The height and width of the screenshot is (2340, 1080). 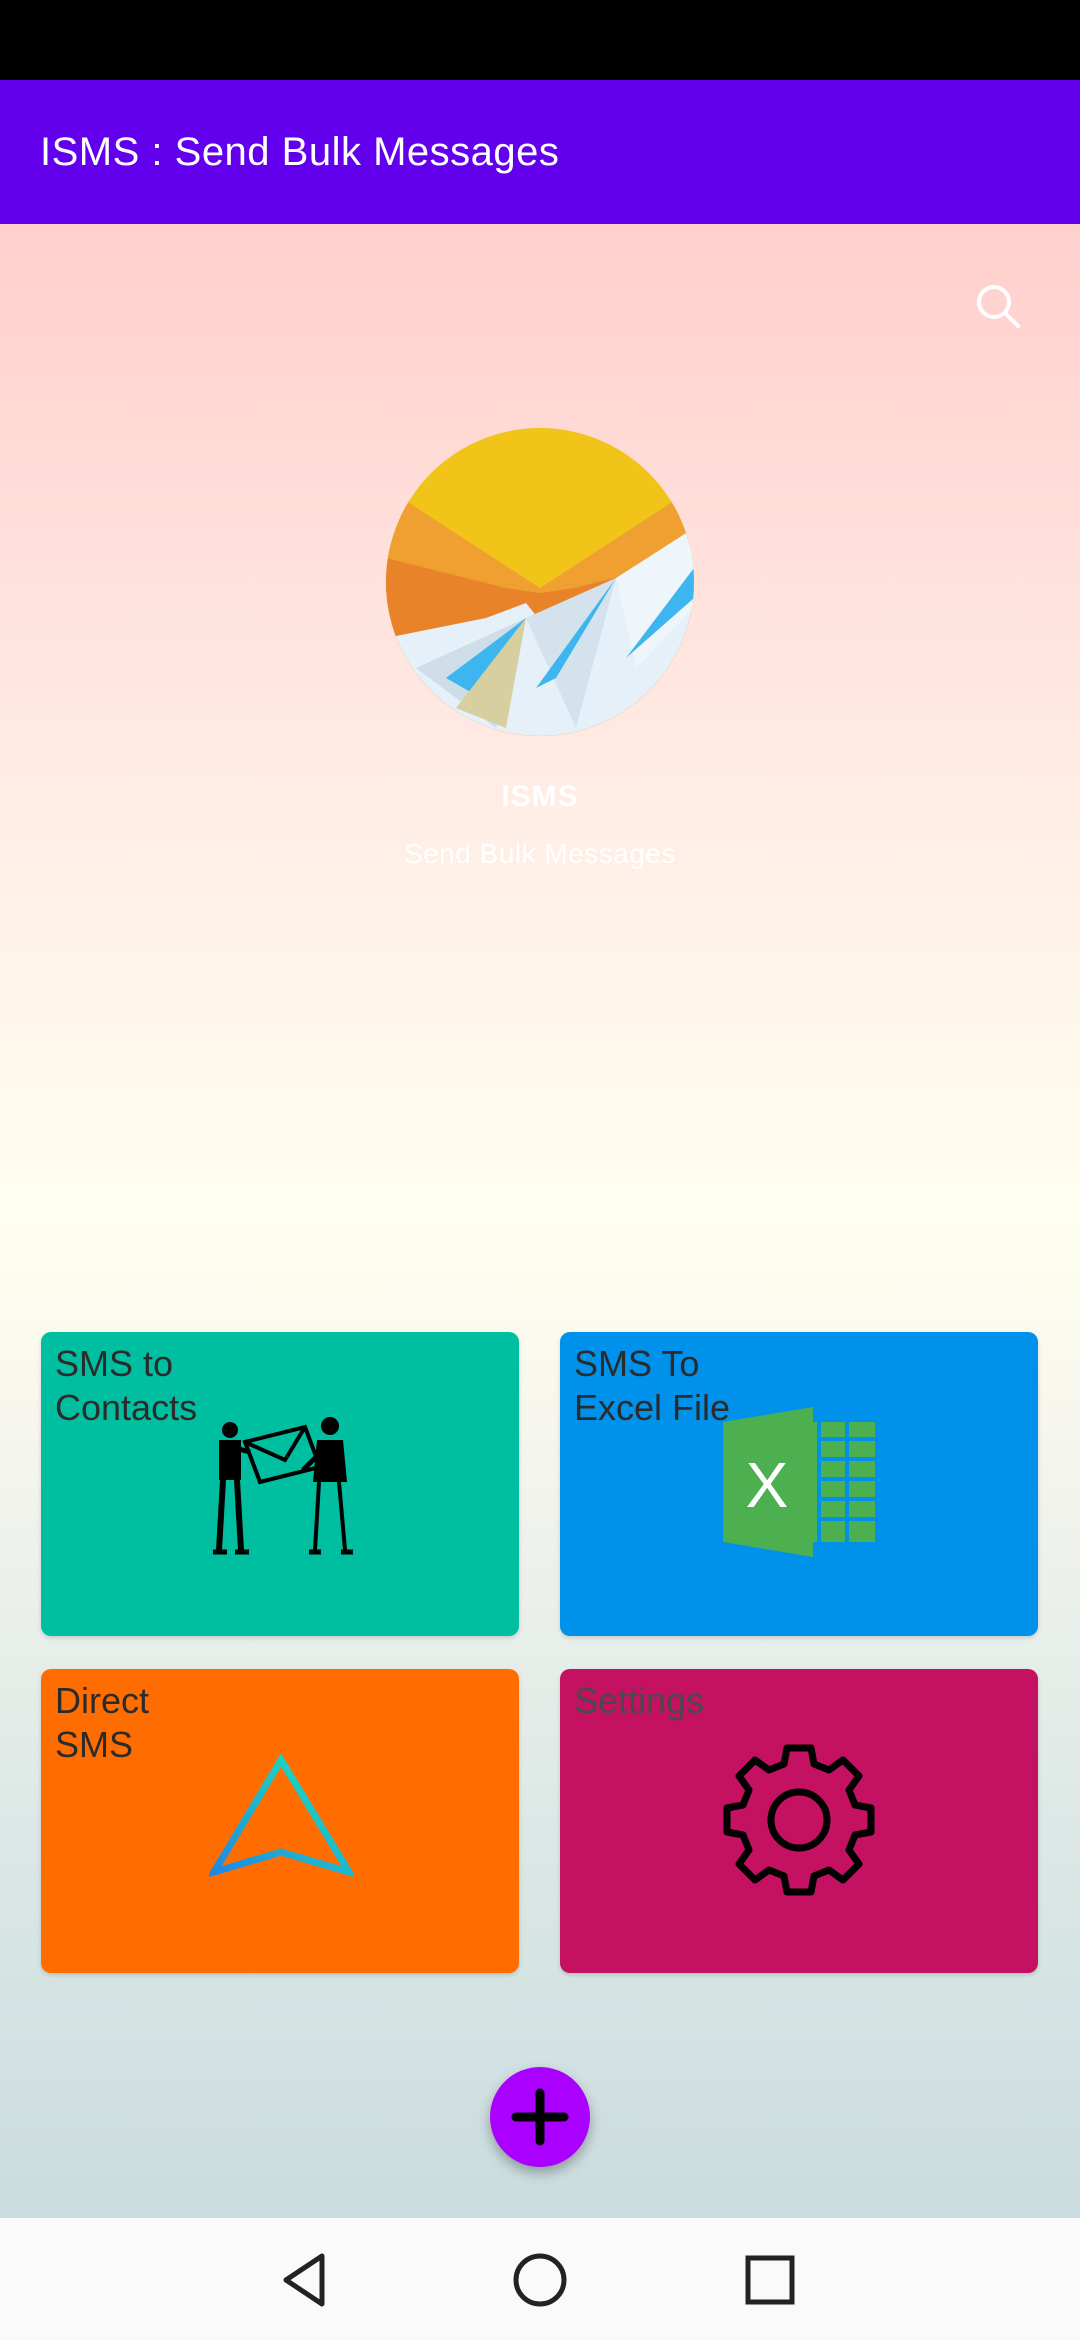 What do you see at coordinates (998, 306) in the screenshot?
I see `search-icon` at bounding box center [998, 306].